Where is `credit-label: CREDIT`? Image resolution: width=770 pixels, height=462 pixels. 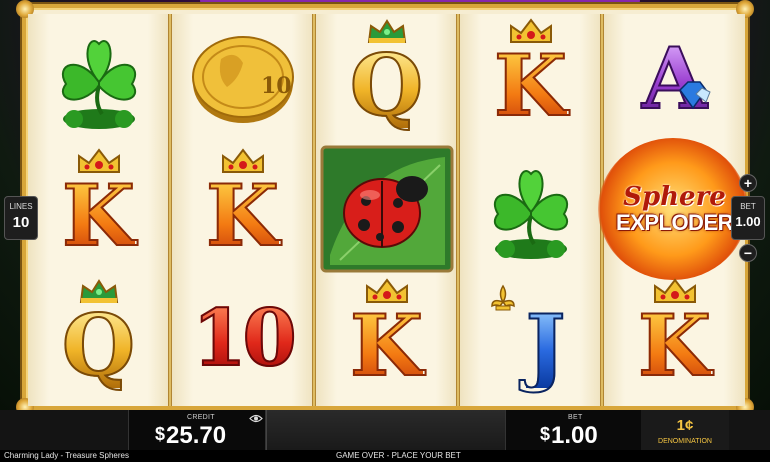 credit-label: CREDIT is located at coordinates (201, 417).